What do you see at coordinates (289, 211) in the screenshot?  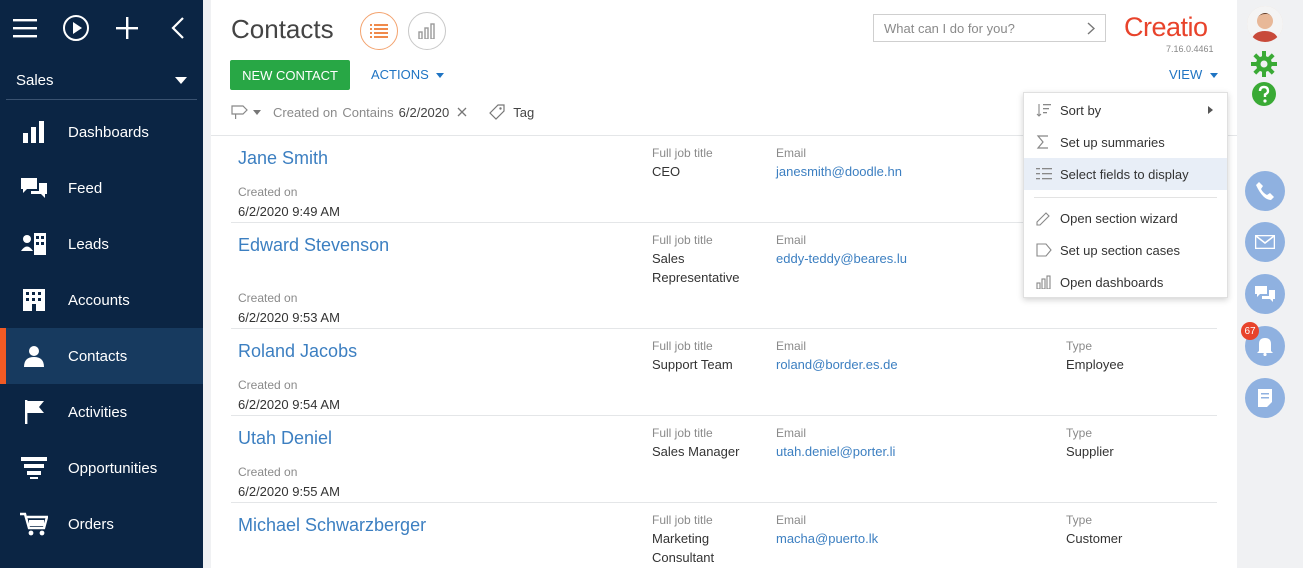 I see `created-value: 6/2/2020 9:49 AM` at bounding box center [289, 211].